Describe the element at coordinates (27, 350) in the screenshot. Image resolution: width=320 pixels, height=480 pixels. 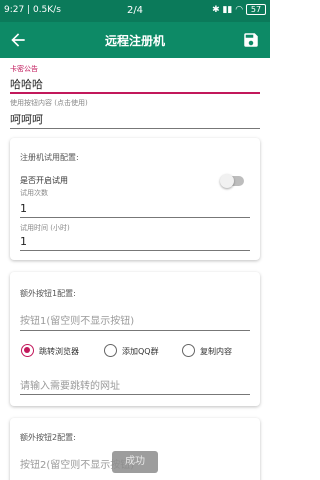
I see `radio-open-browser` at that location.